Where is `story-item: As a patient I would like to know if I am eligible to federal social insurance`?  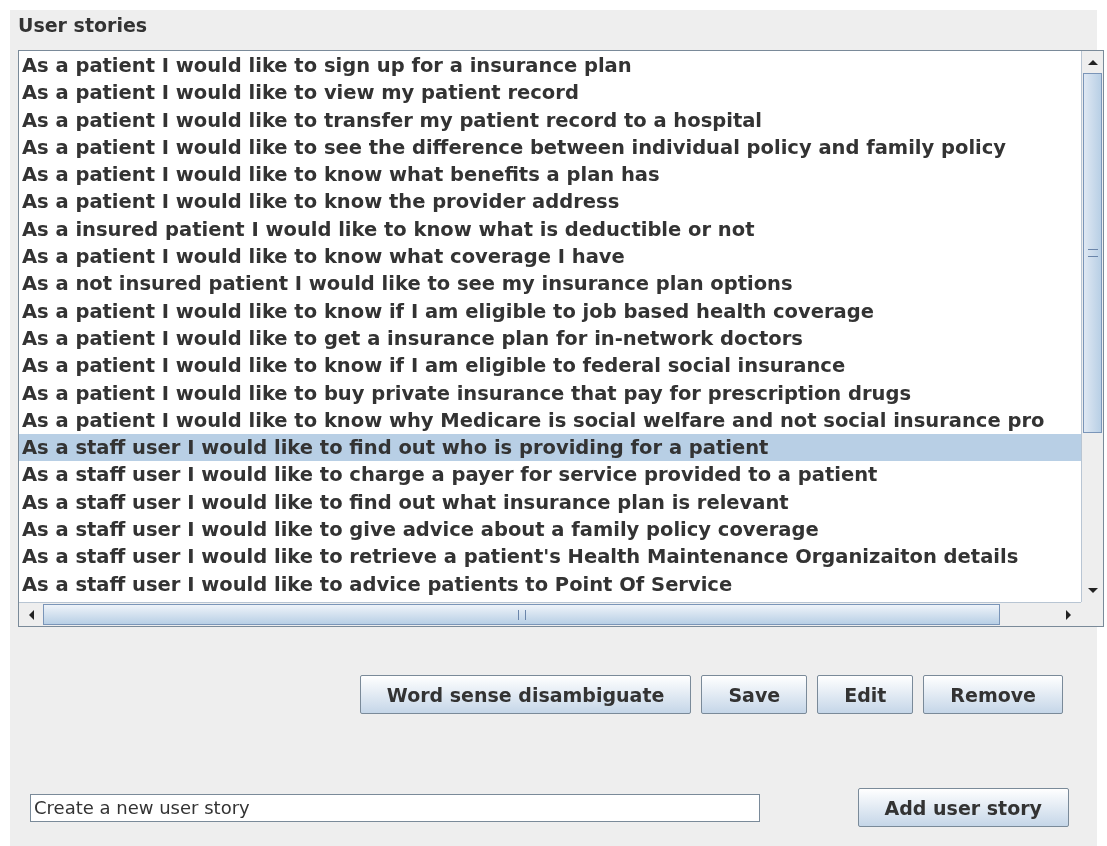 story-item: As a patient I would like to know if I am eligible to federal social insurance is located at coordinates (550, 366).